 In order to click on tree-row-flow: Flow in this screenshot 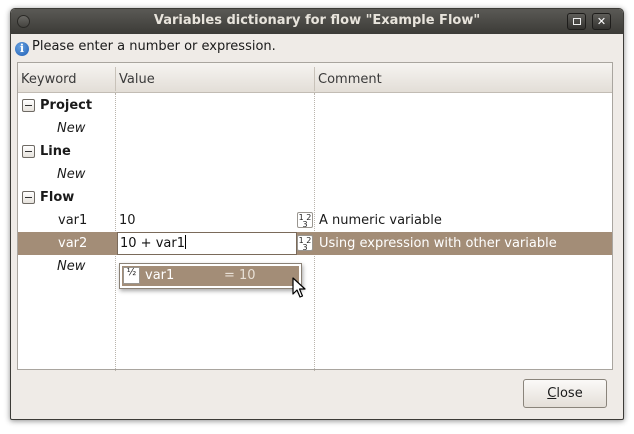, I will do `click(315, 197)`.